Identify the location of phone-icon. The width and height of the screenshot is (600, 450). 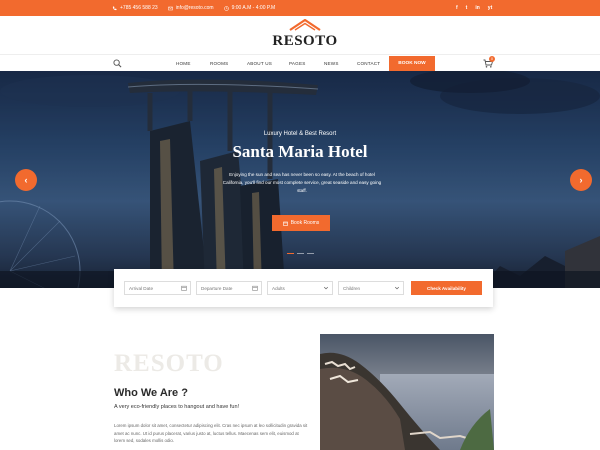
(114, 8).